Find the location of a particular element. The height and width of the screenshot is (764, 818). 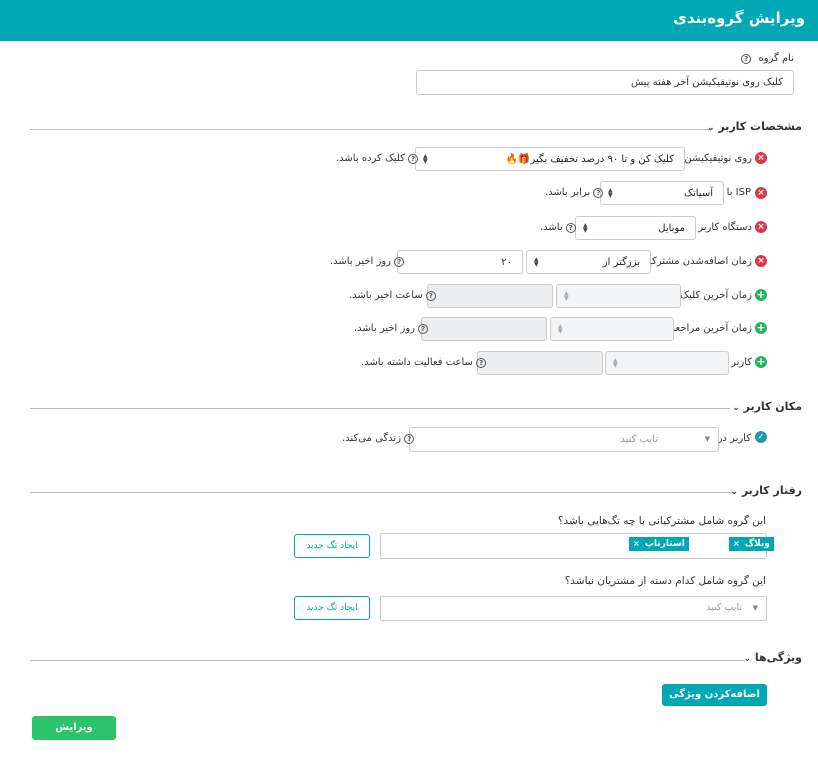

page-header: ویرایش گروه‌بندی is located at coordinates (409, 20).